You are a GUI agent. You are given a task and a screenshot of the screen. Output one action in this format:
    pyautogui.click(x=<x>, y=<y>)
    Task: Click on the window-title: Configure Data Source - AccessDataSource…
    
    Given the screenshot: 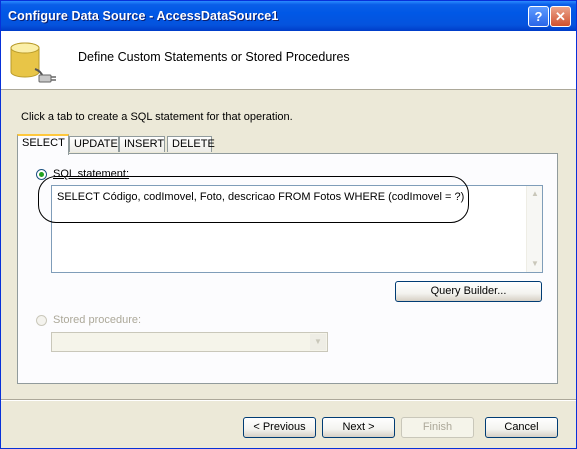 What is the action you would take?
    pyautogui.click(x=143, y=16)
    